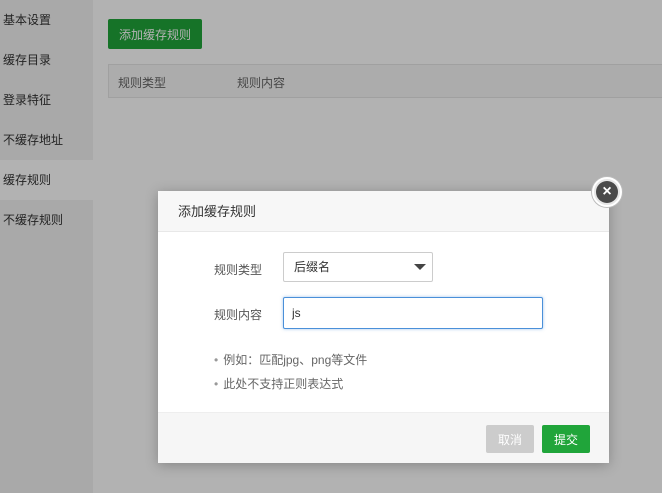 The height and width of the screenshot is (493, 662). What do you see at coordinates (383, 211) in the screenshot?
I see `dialog-title: 添加缓存规则` at bounding box center [383, 211].